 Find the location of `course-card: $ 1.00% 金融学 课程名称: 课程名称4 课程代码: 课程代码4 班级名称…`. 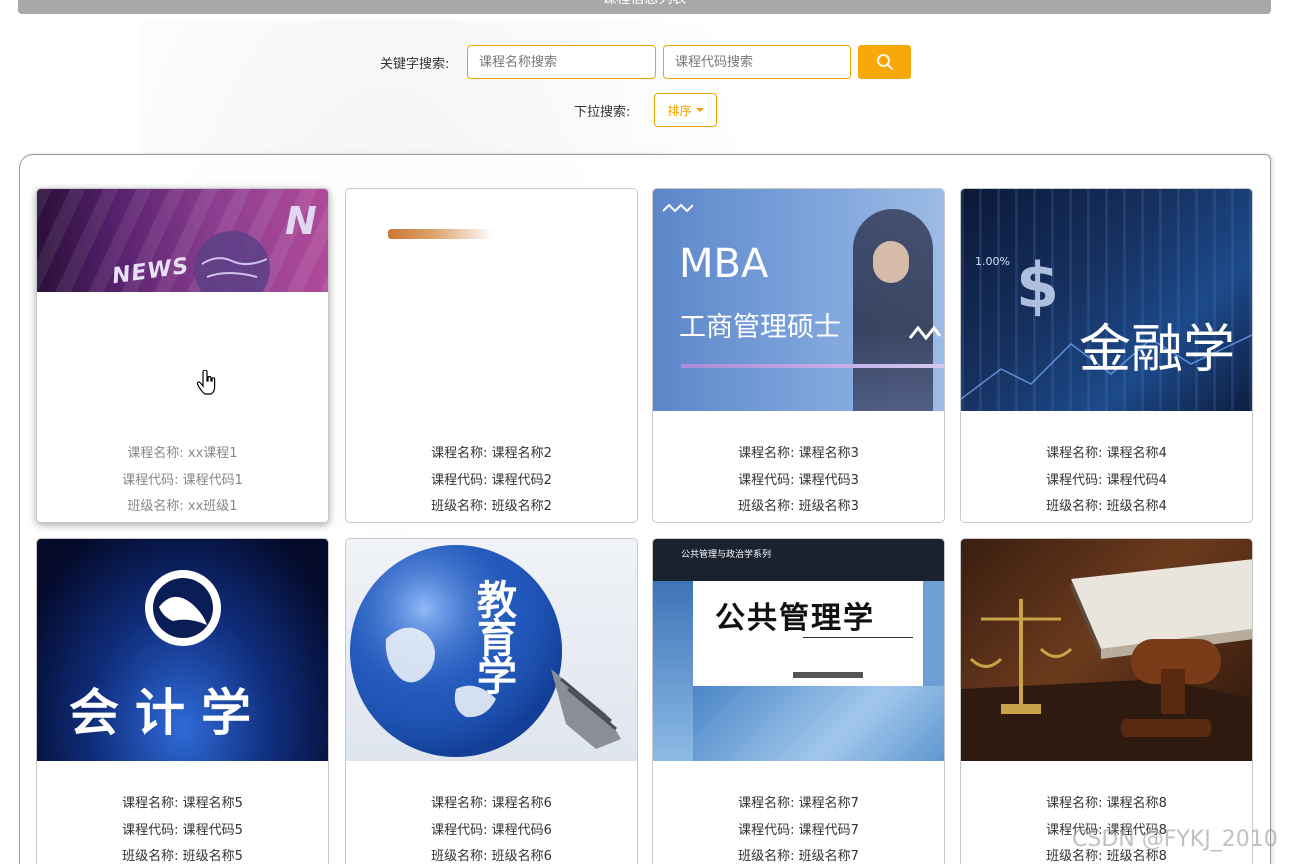

course-card: $ 1.00% 金融学 课程名称: 课程名称4 课程代码: 课程代码4 班级名称… is located at coordinates (1106, 355).